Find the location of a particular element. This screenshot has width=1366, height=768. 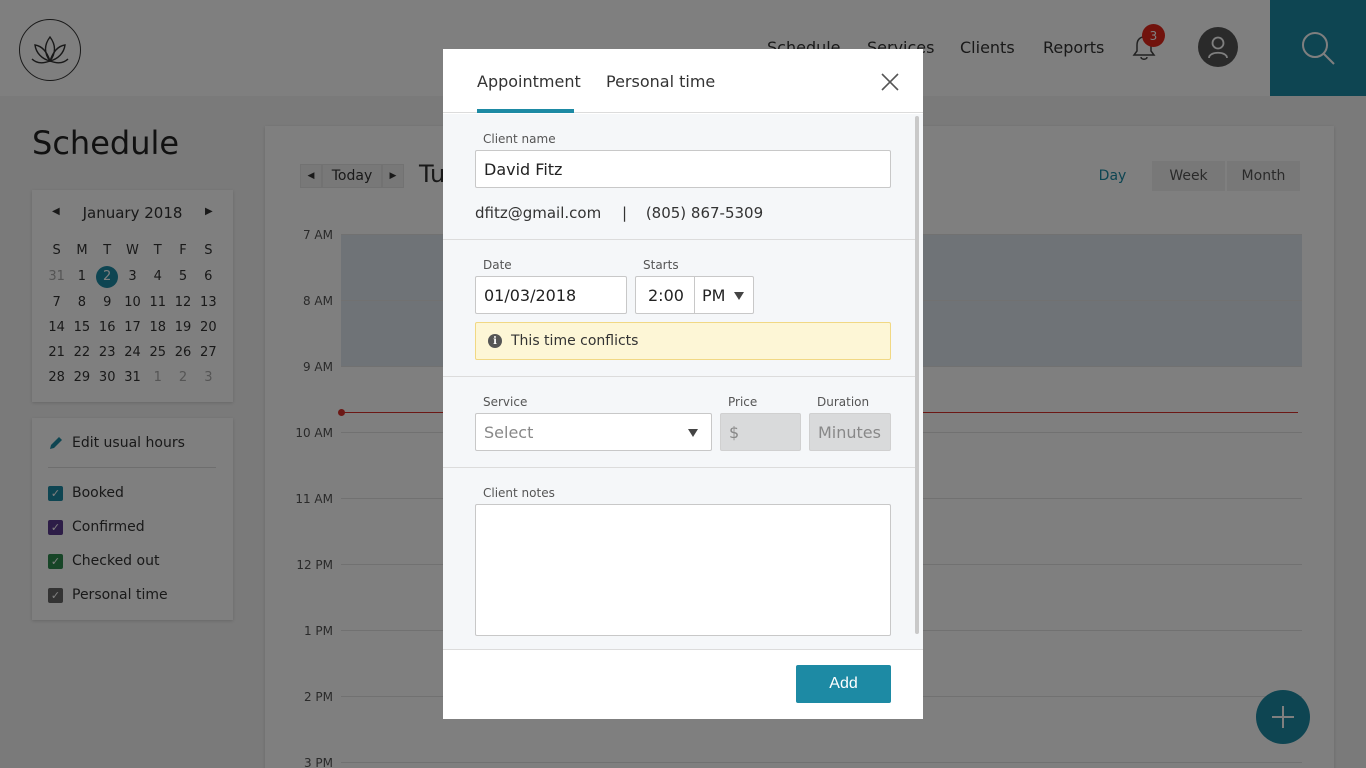

add-button: Add is located at coordinates (843, 684).